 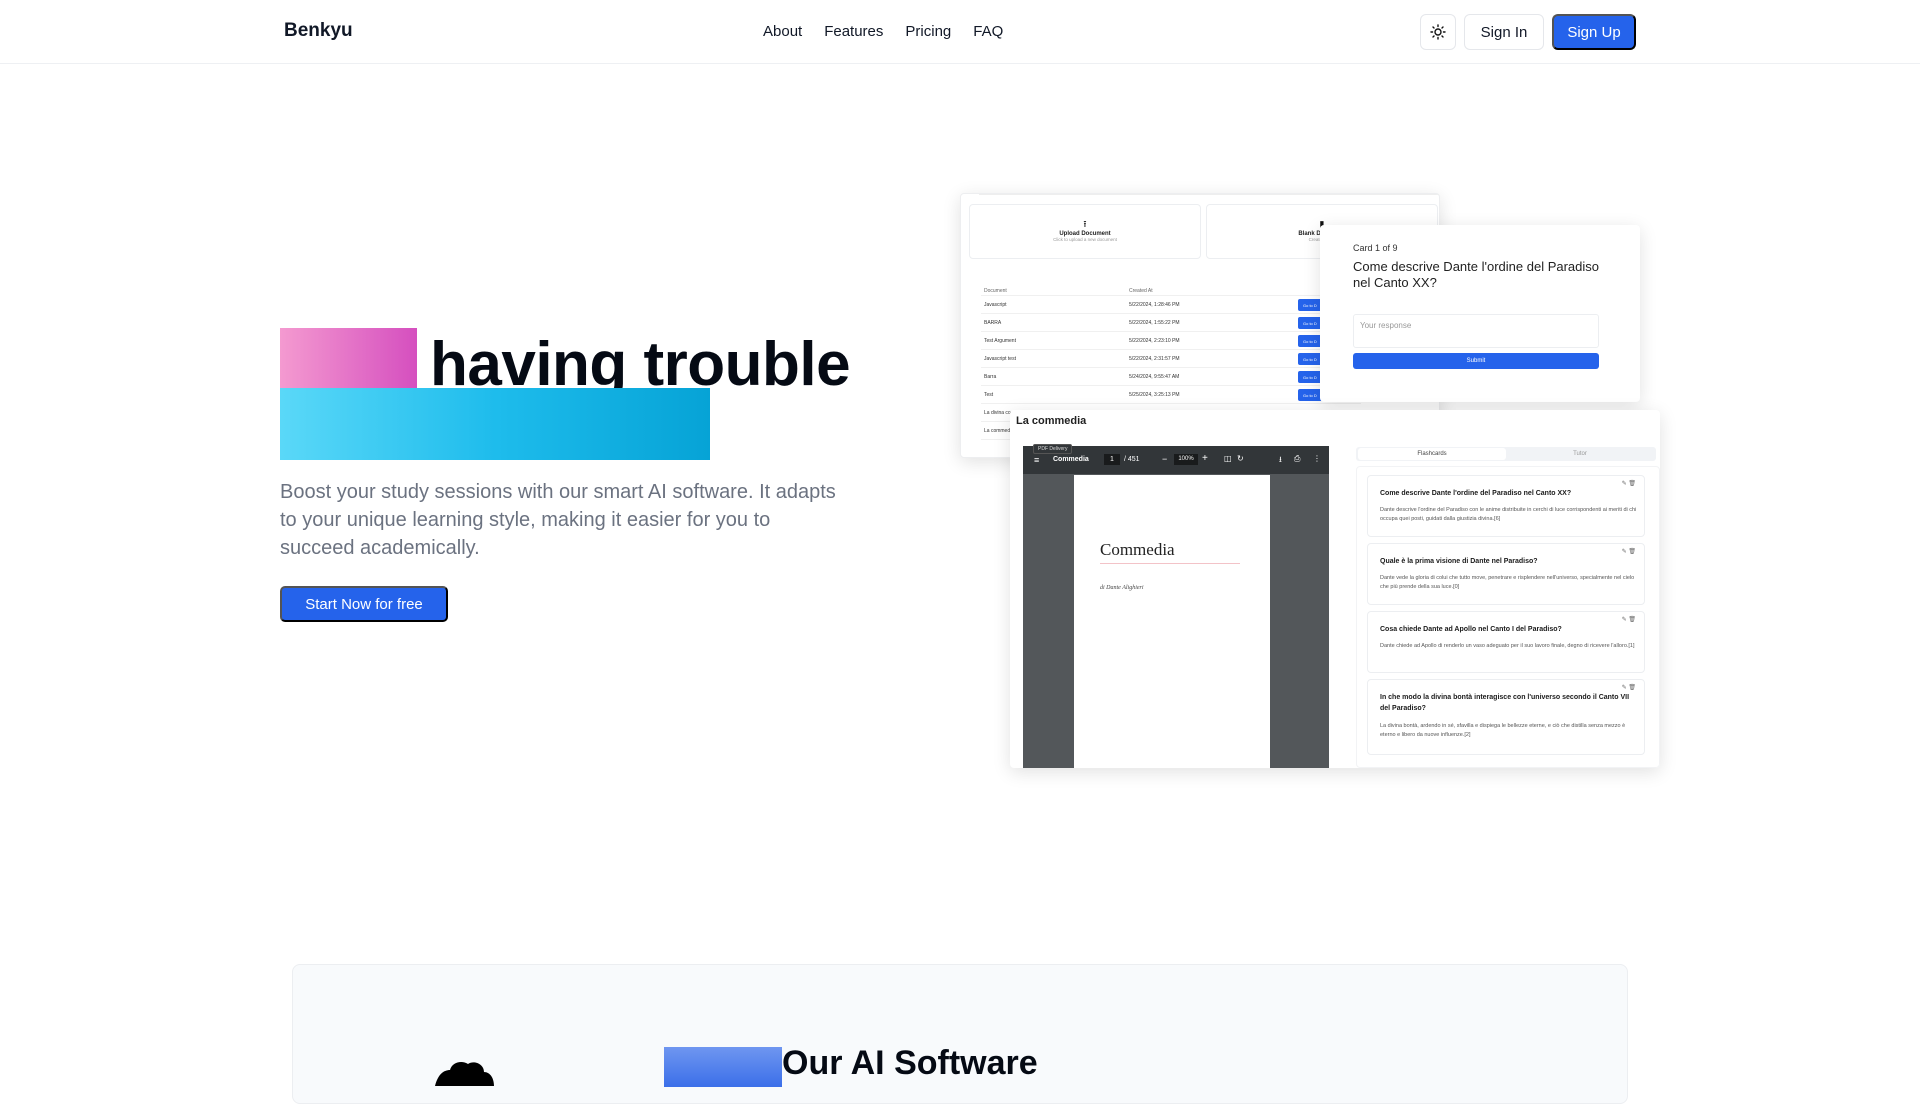 What do you see at coordinates (1297, 459) in the screenshot?
I see `print-icon: ⎙` at bounding box center [1297, 459].